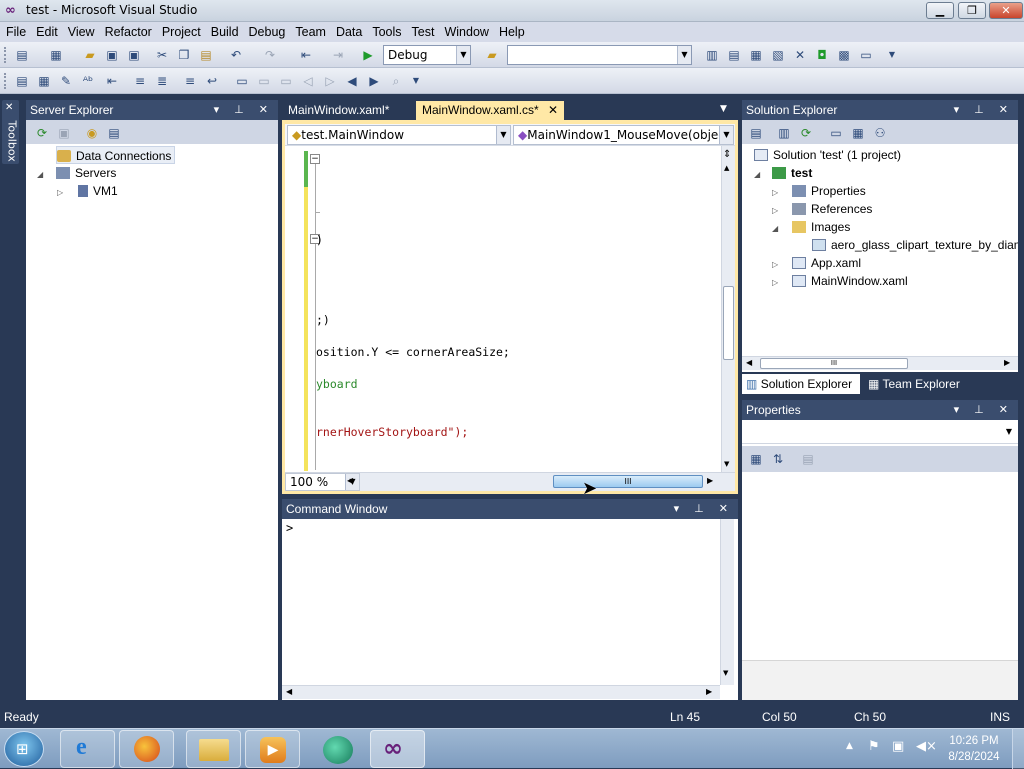 The image size is (1024, 769). Describe the element at coordinates (242, 81) in the screenshot. I see `toggle-bookmark-icon: ▭` at that location.